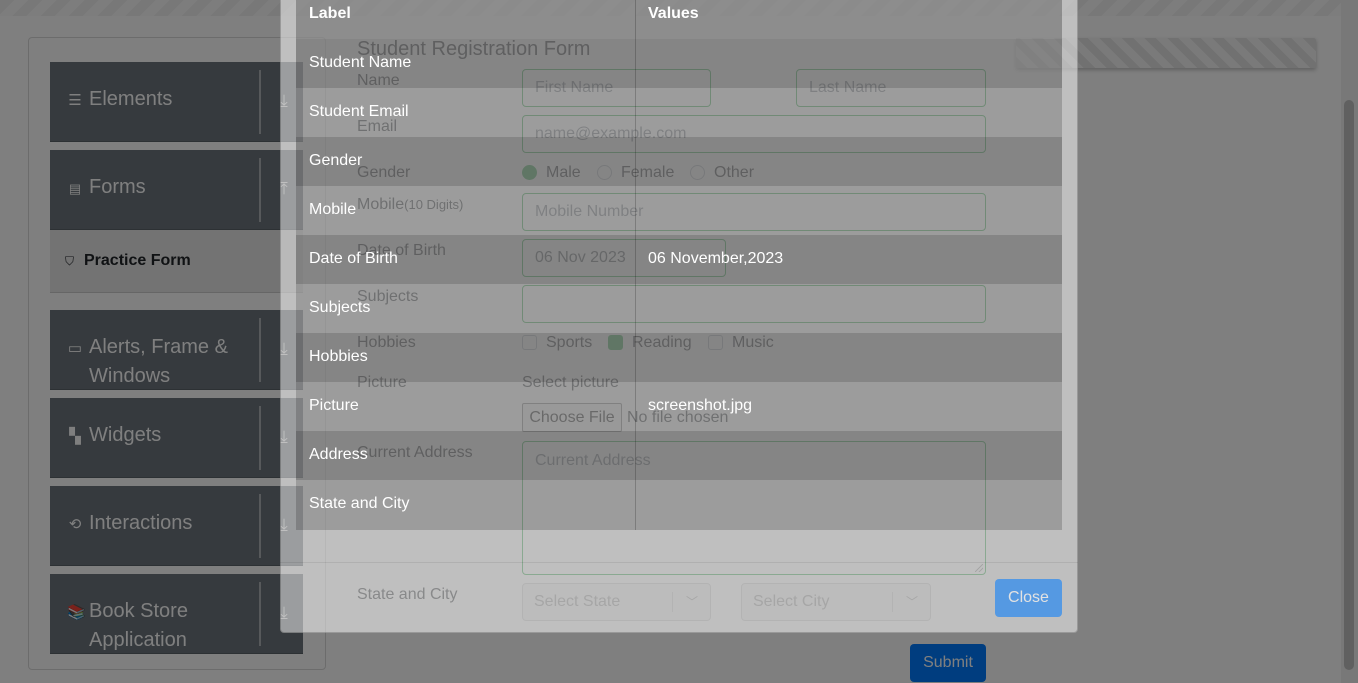  Describe the element at coordinates (679, 308) in the screenshot. I see `table-row: Subjects` at that location.